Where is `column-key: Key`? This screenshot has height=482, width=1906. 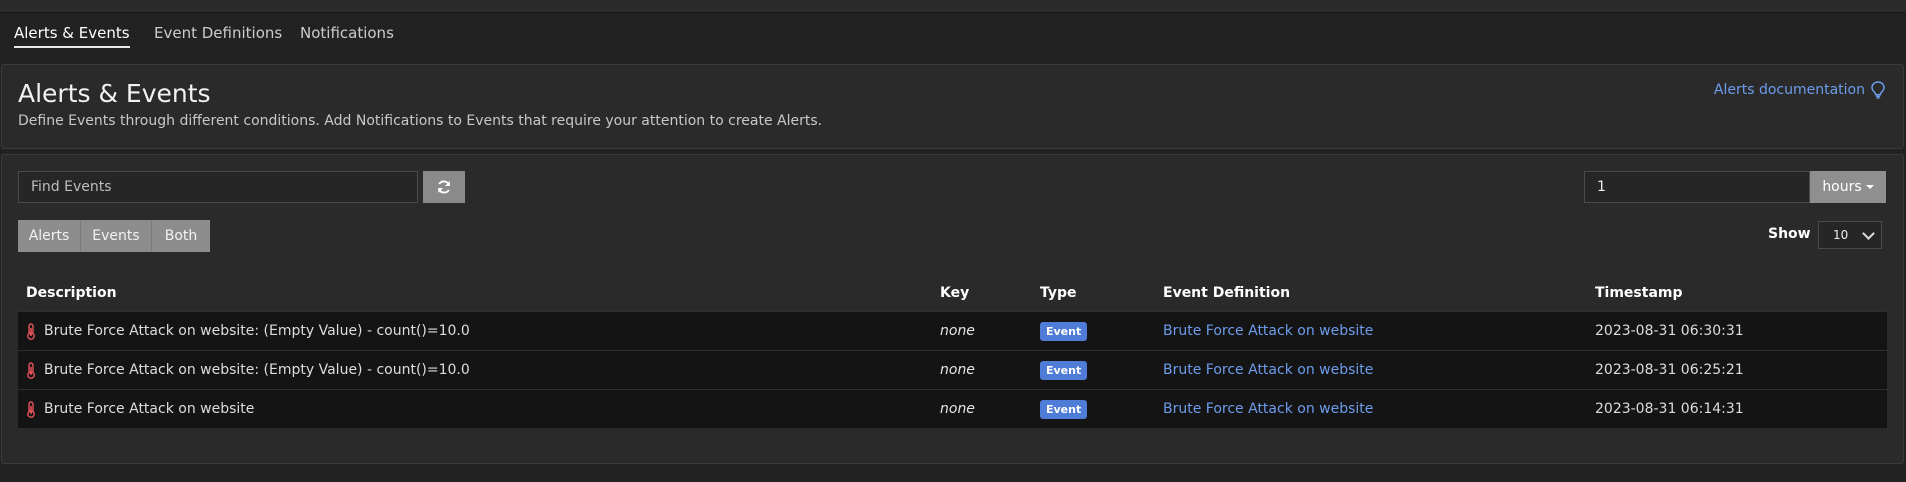
column-key: Key is located at coordinates (982, 293).